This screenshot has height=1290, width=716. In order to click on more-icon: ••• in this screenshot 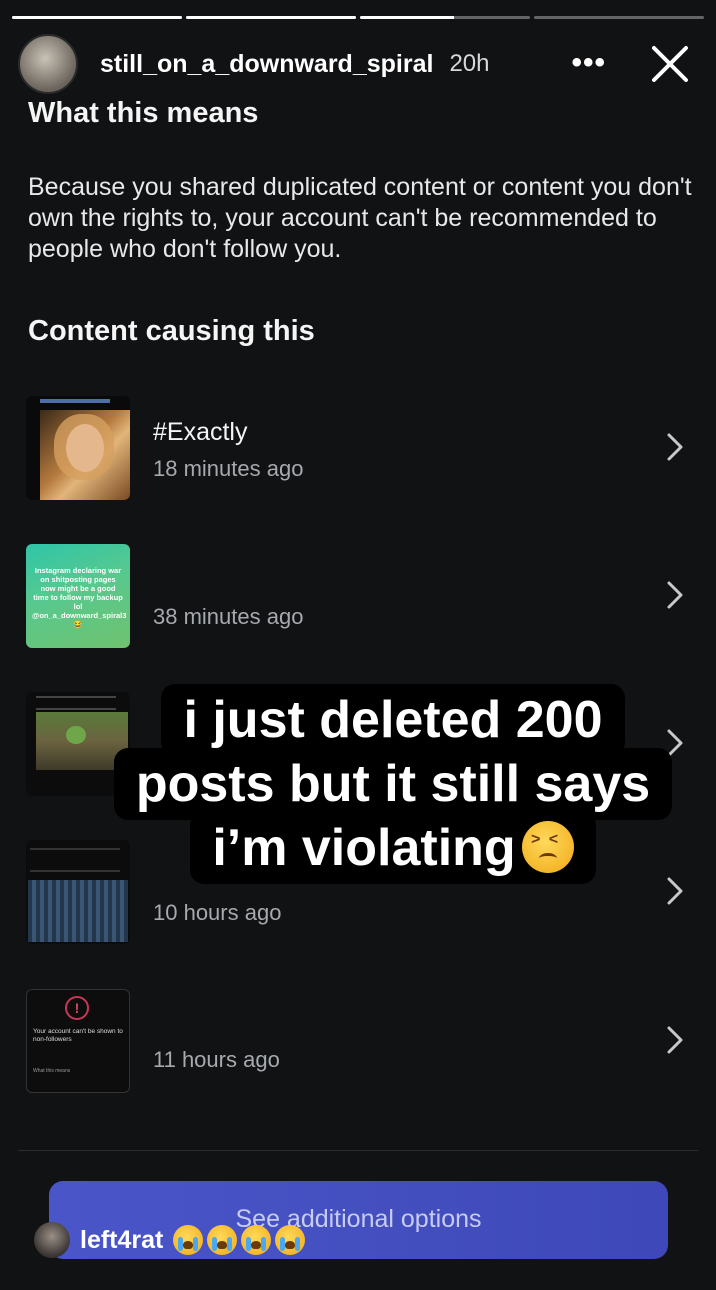, I will do `click(588, 63)`.